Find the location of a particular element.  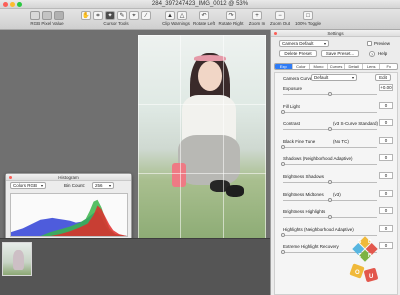

preset-select: Camera Default ▾ is located at coordinates (304, 43).